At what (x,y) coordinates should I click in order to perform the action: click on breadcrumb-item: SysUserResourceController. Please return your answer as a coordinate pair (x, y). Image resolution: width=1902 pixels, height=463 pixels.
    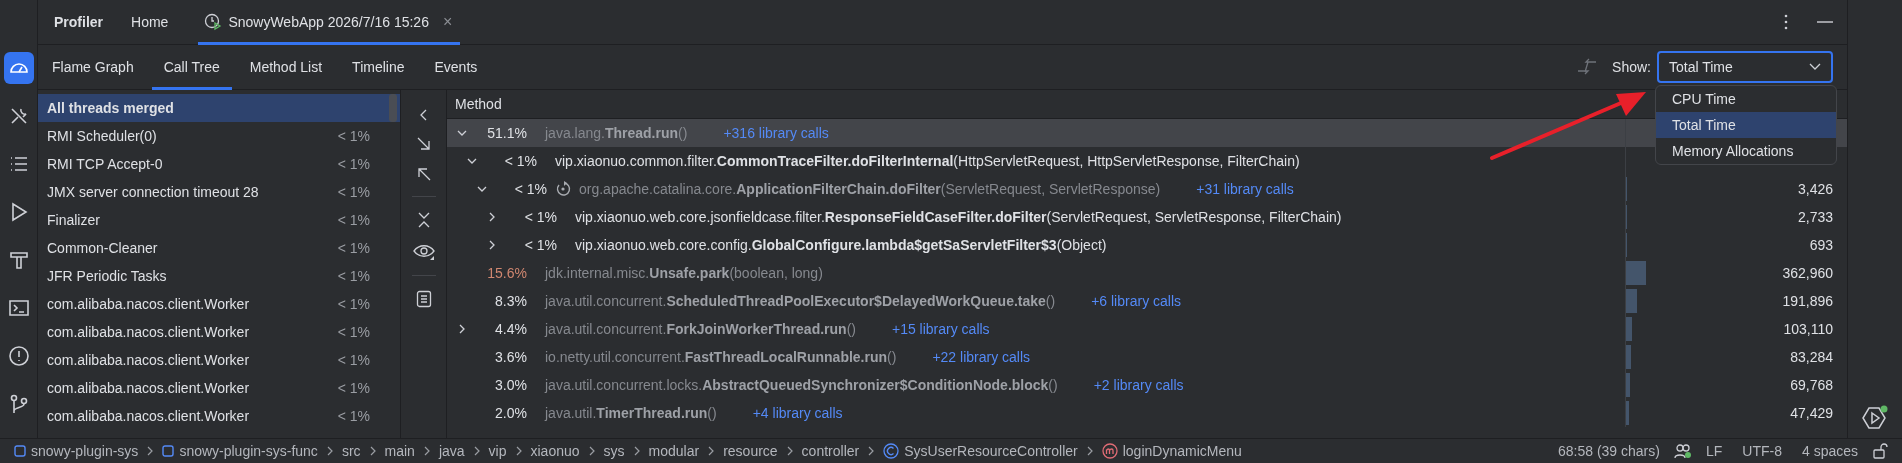
    Looking at the image, I should click on (980, 451).